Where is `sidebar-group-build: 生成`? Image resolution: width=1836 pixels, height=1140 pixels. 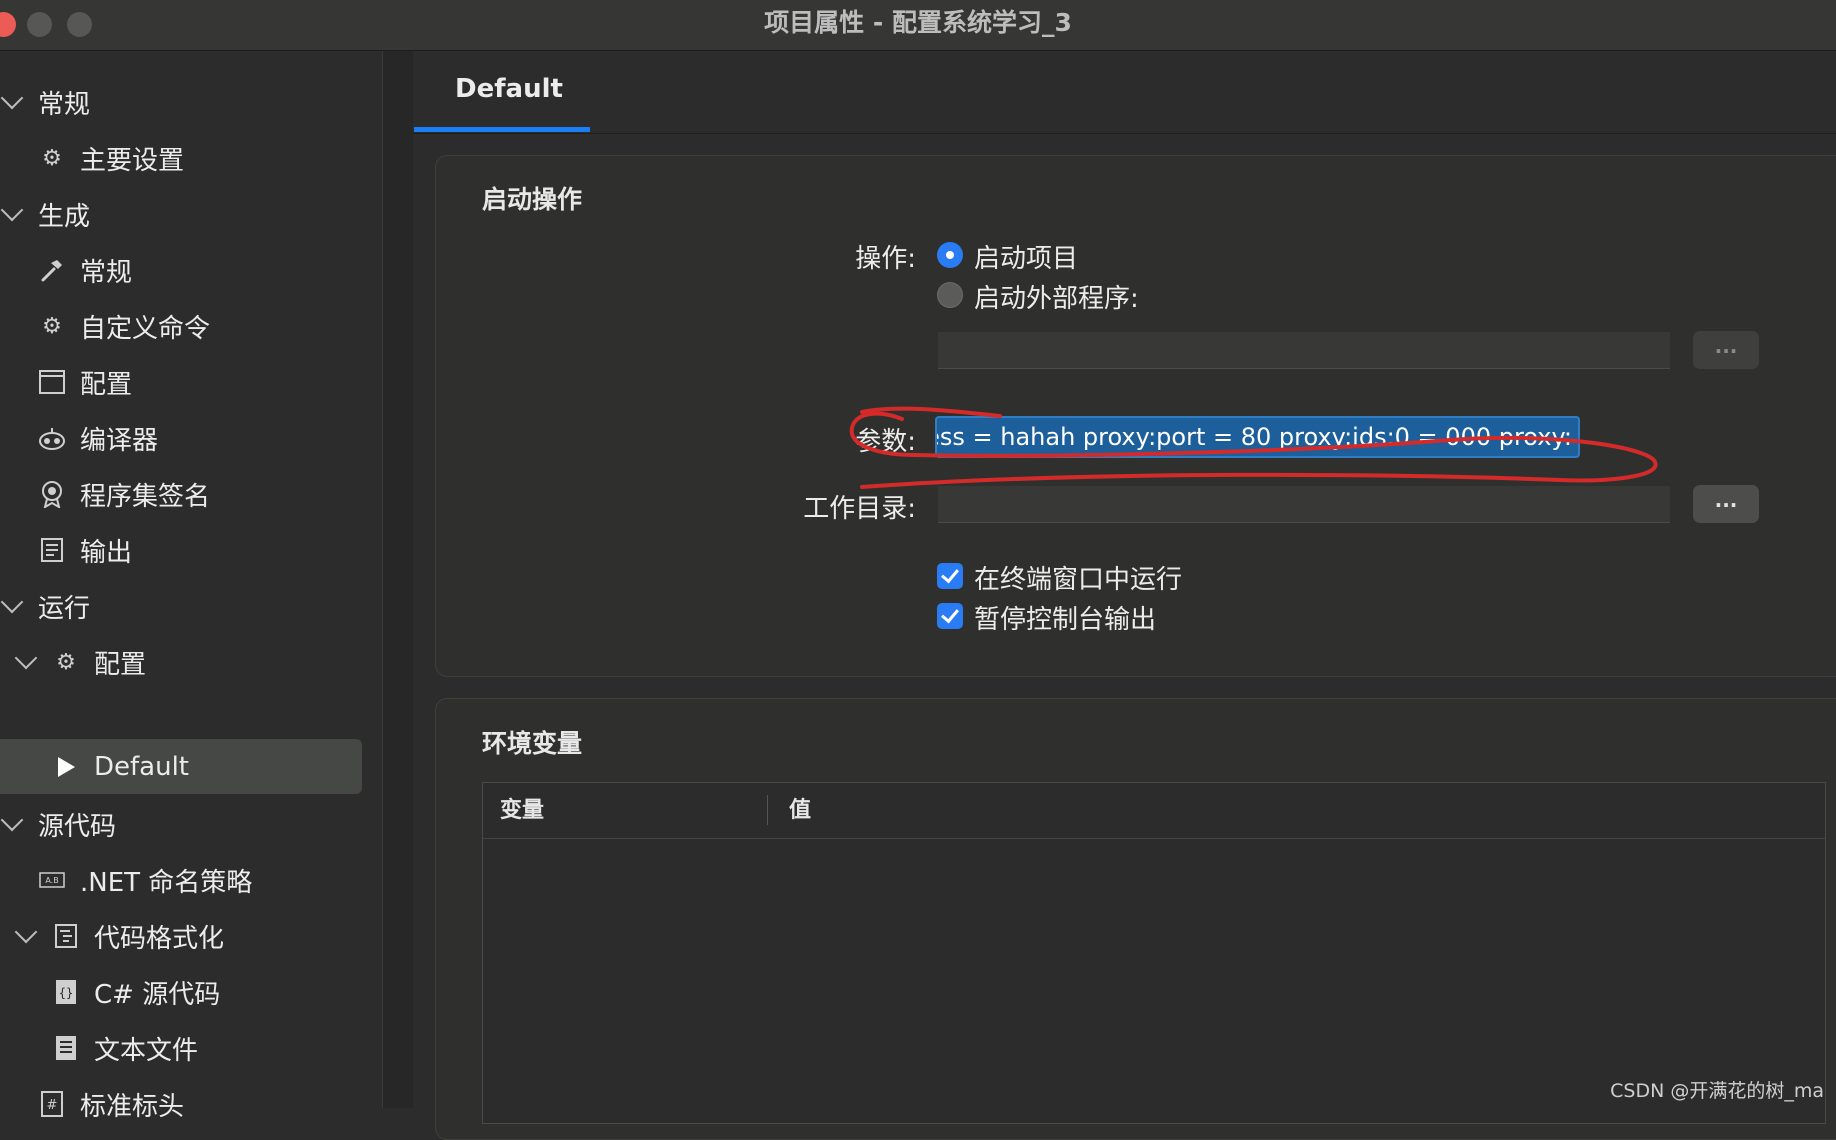 sidebar-group-build: 生成 is located at coordinates (45, 214).